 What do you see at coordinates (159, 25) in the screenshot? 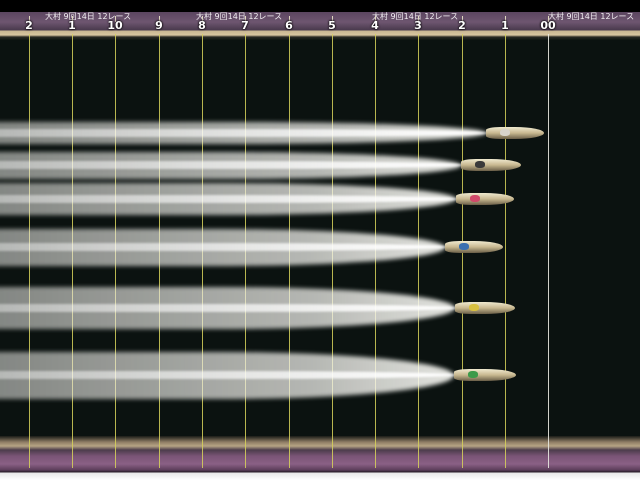
I see `distance-marker-label: 9` at bounding box center [159, 25].